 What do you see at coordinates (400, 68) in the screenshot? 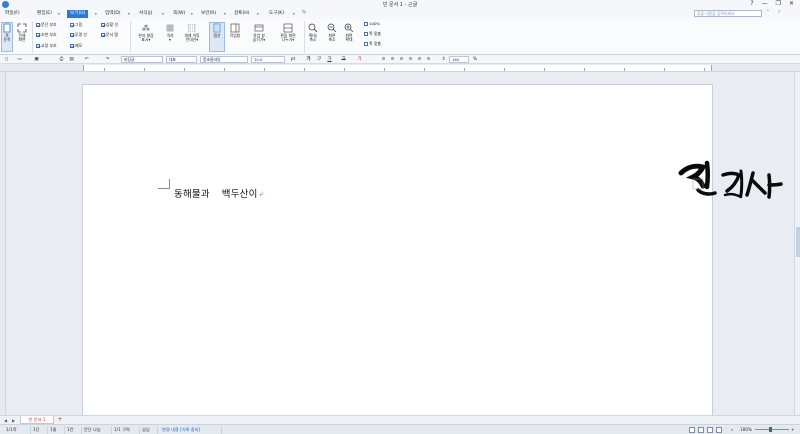
I see `horizontal-ruler` at bounding box center [400, 68].